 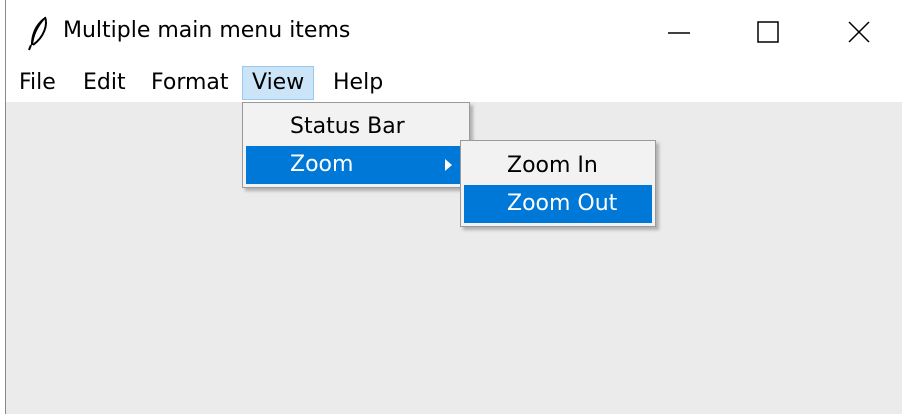 I want to click on menu-help: Help, so click(x=358, y=83).